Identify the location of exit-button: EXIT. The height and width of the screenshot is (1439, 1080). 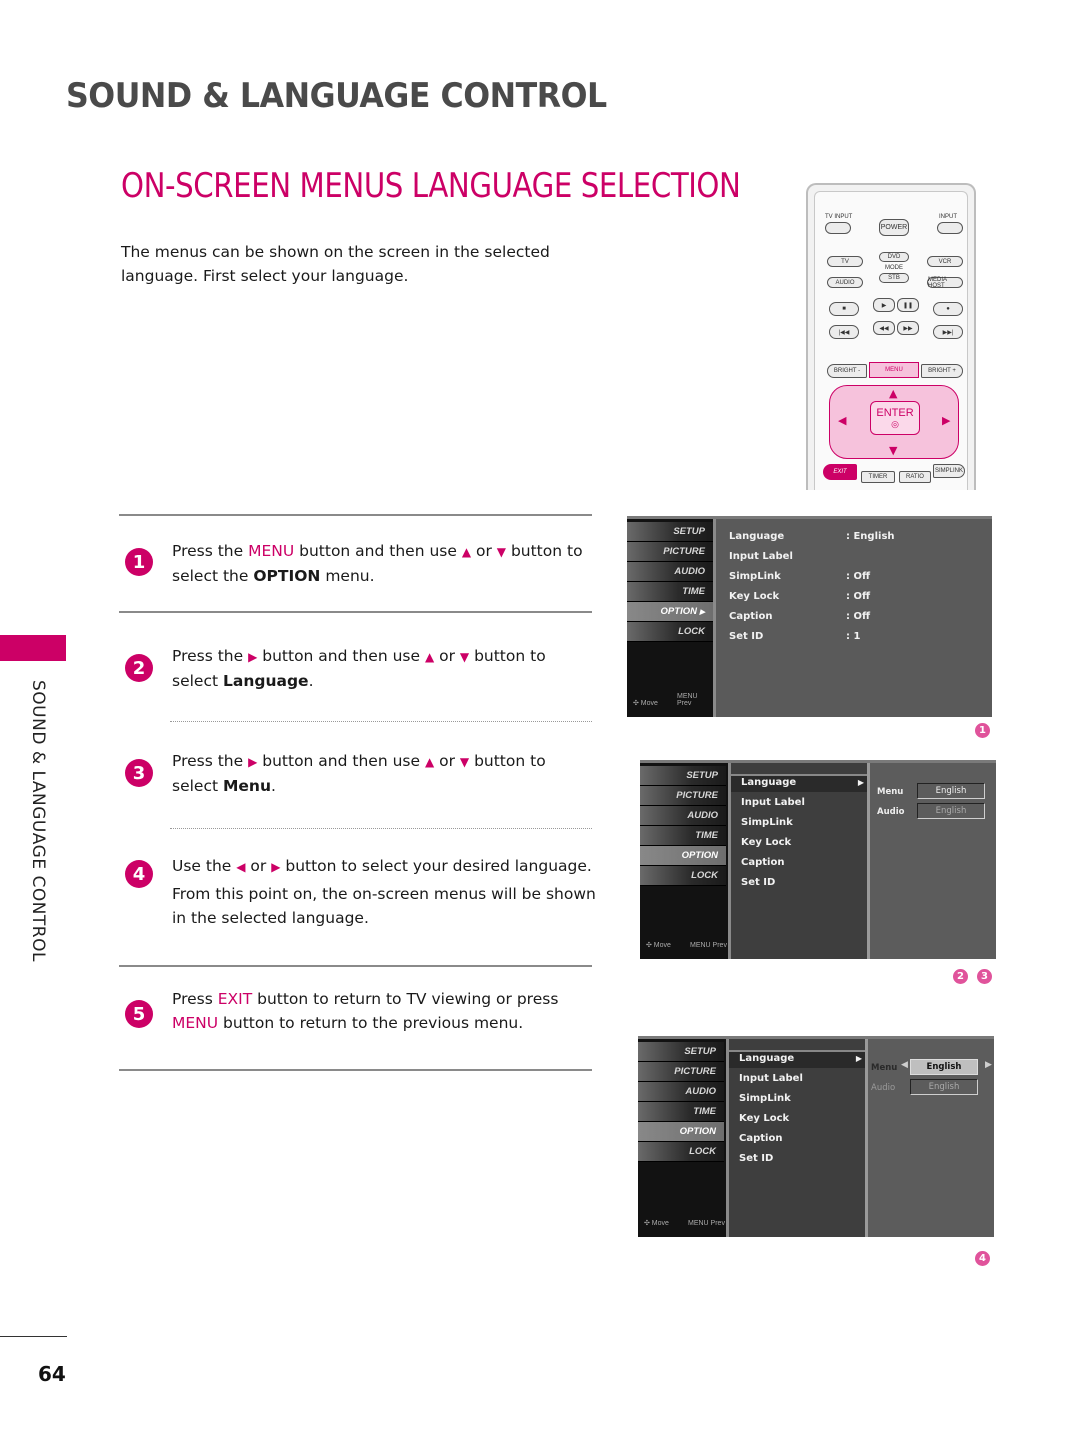
(840, 472).